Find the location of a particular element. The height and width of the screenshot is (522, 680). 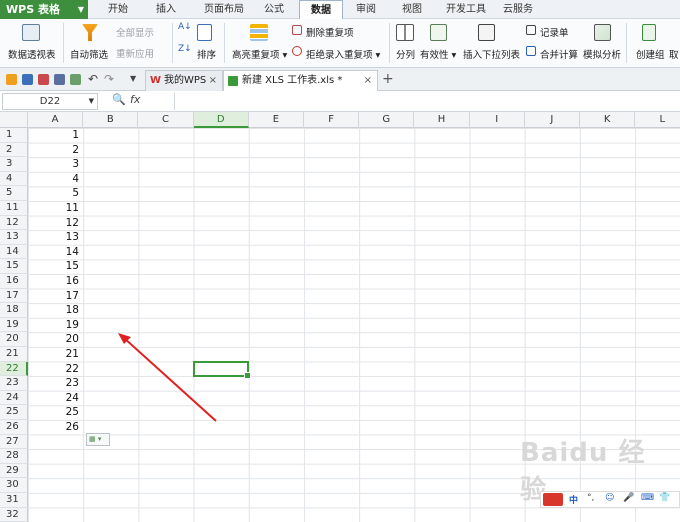

ime-chinese-mode: 中 is located at coordinates (573, 499).